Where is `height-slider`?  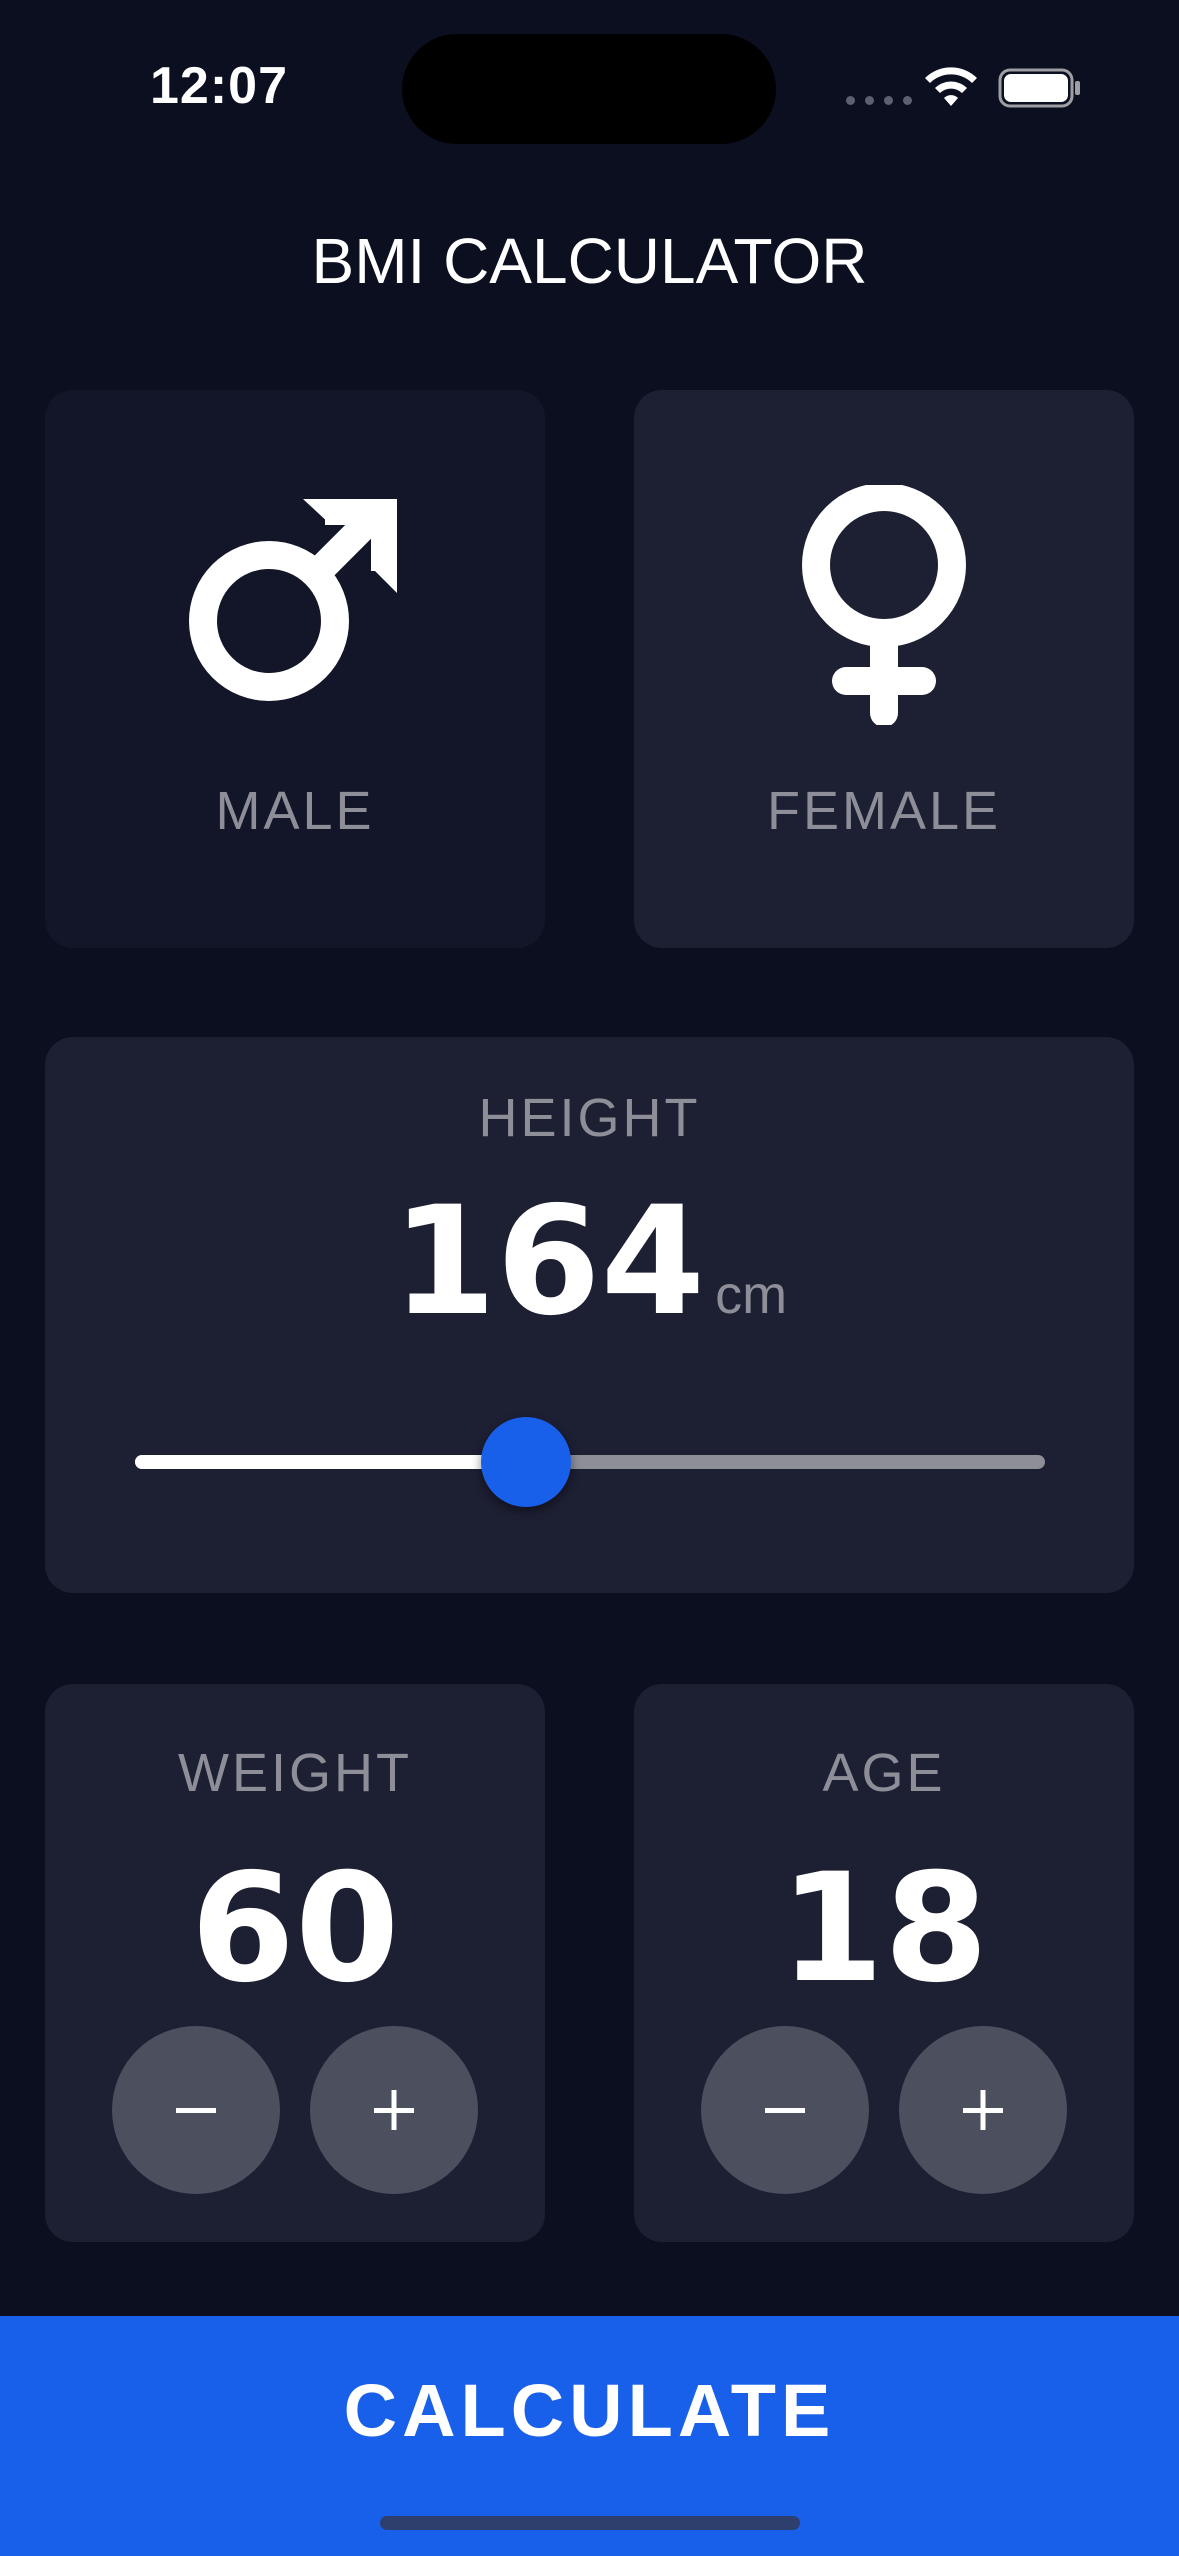
height-slider is located at coordinates (590, 1462).